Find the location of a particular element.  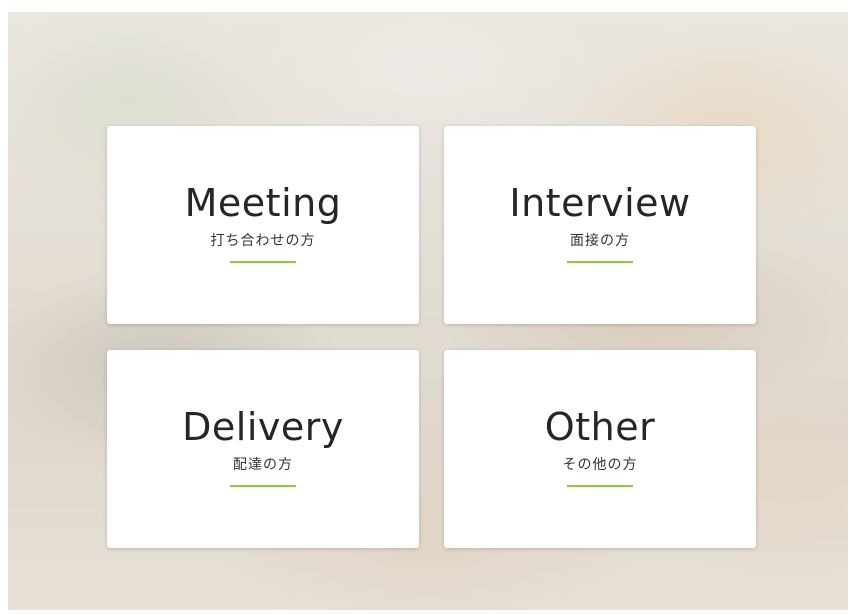

meeting-card: Meeting 打ち合わせの方 is located at coordinates (263, 225).